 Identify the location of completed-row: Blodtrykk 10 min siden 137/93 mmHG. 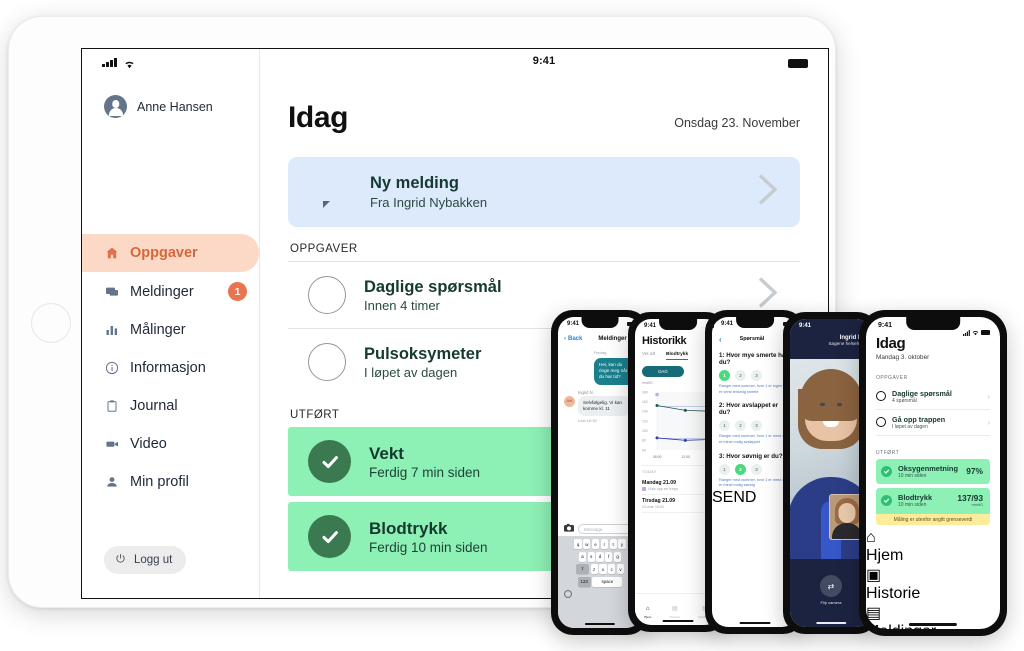
(933, 502).